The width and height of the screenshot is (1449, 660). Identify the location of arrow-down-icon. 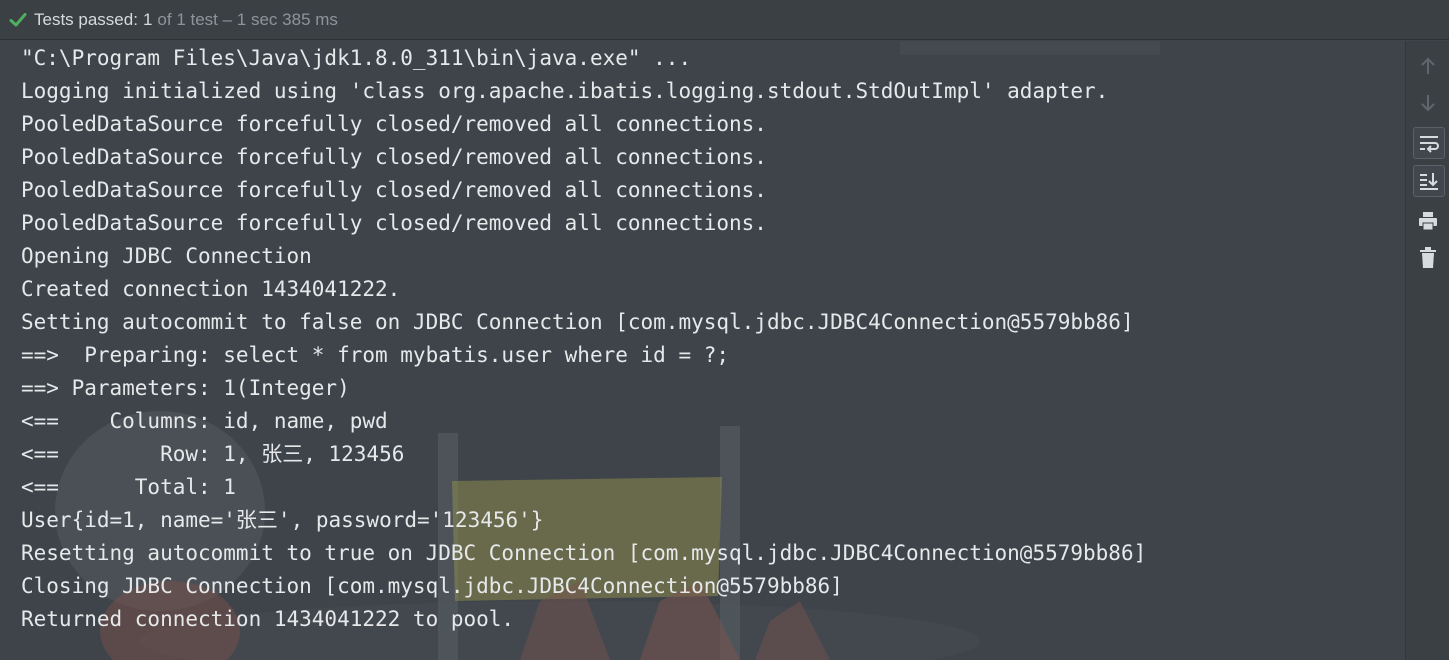
(1428, 103).